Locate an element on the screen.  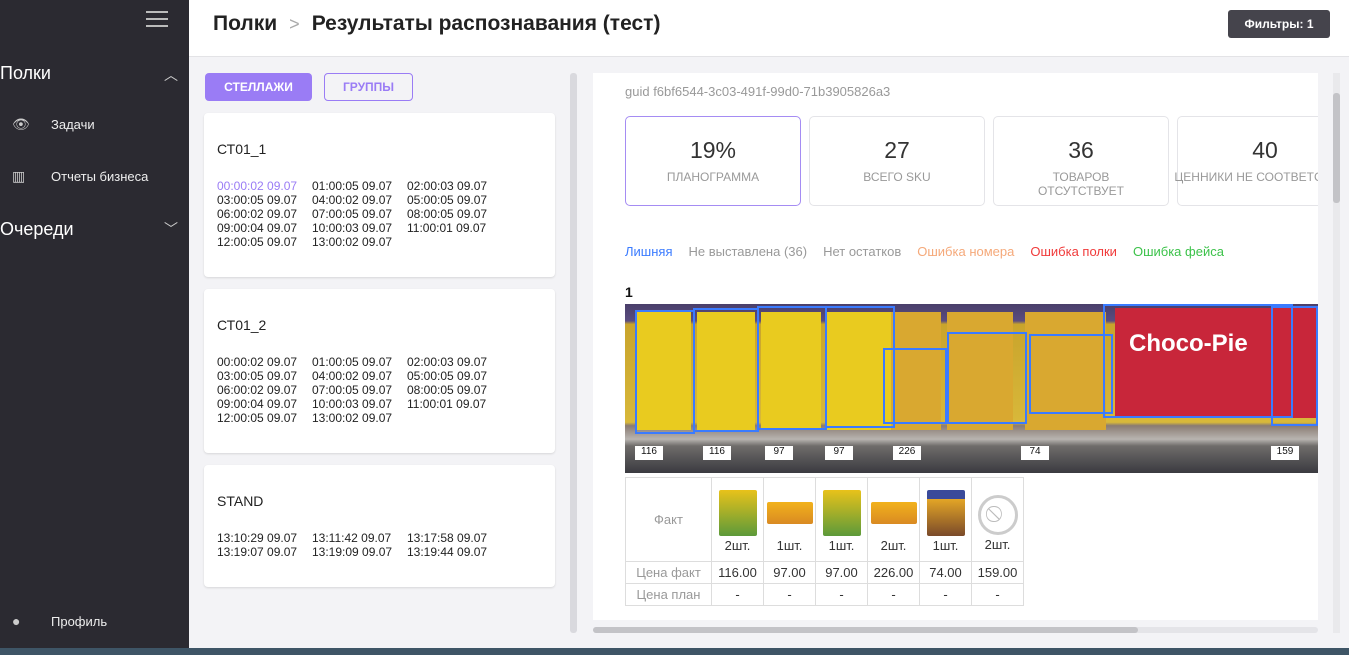
sidebar-item-profile: ● Профиль is located at coordinates (94, 622).